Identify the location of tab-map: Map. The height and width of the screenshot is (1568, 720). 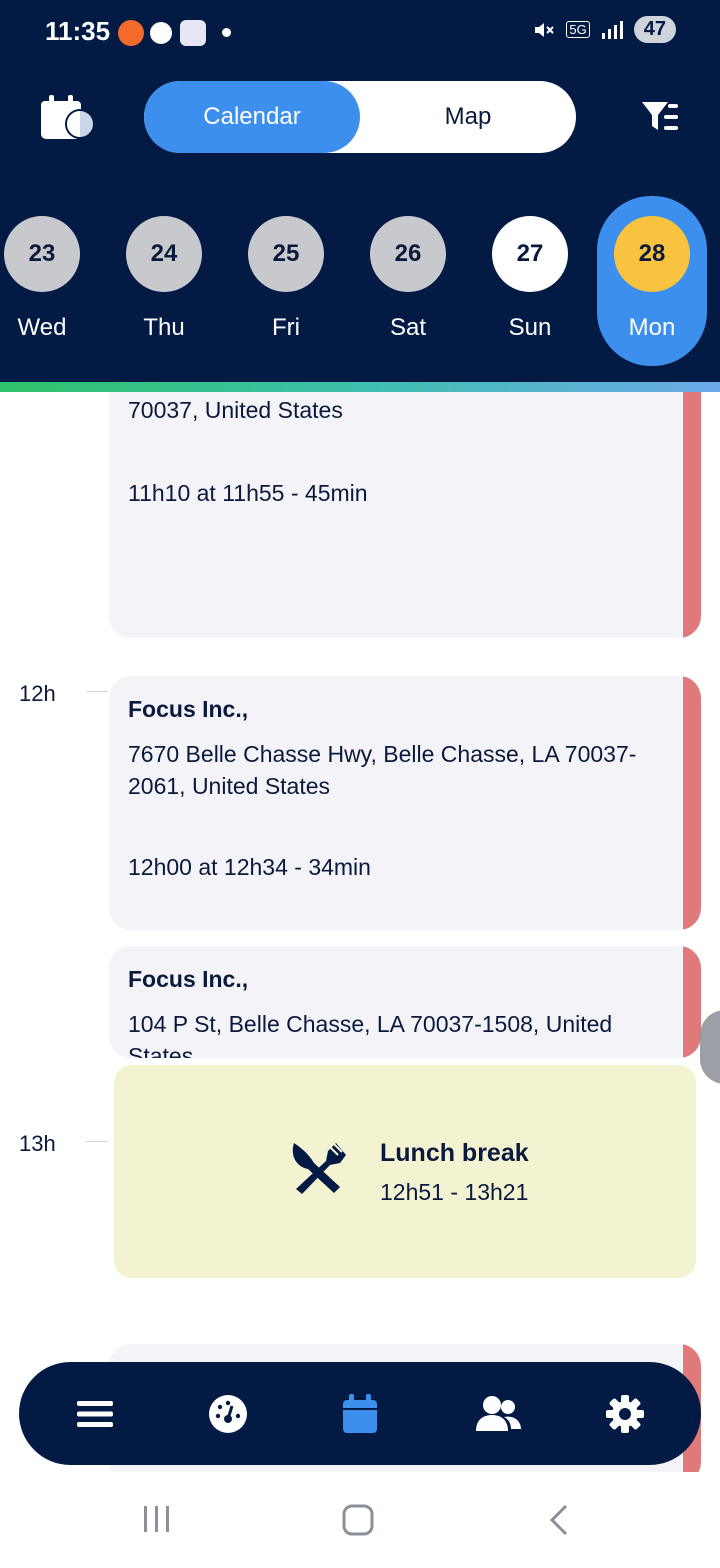
(468, 117).